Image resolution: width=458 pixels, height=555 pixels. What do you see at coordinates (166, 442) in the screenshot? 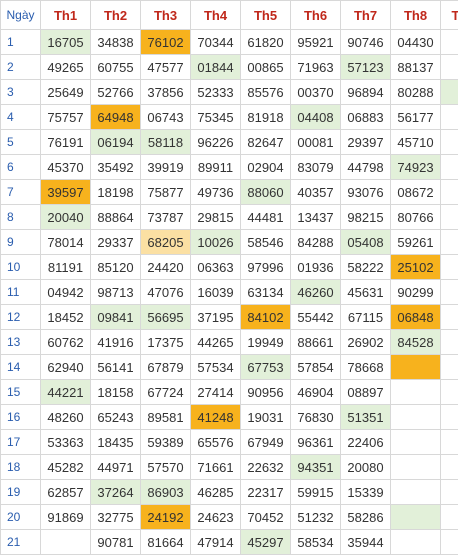
I see `result-cell: 59389` at bounding box center [166, 442].